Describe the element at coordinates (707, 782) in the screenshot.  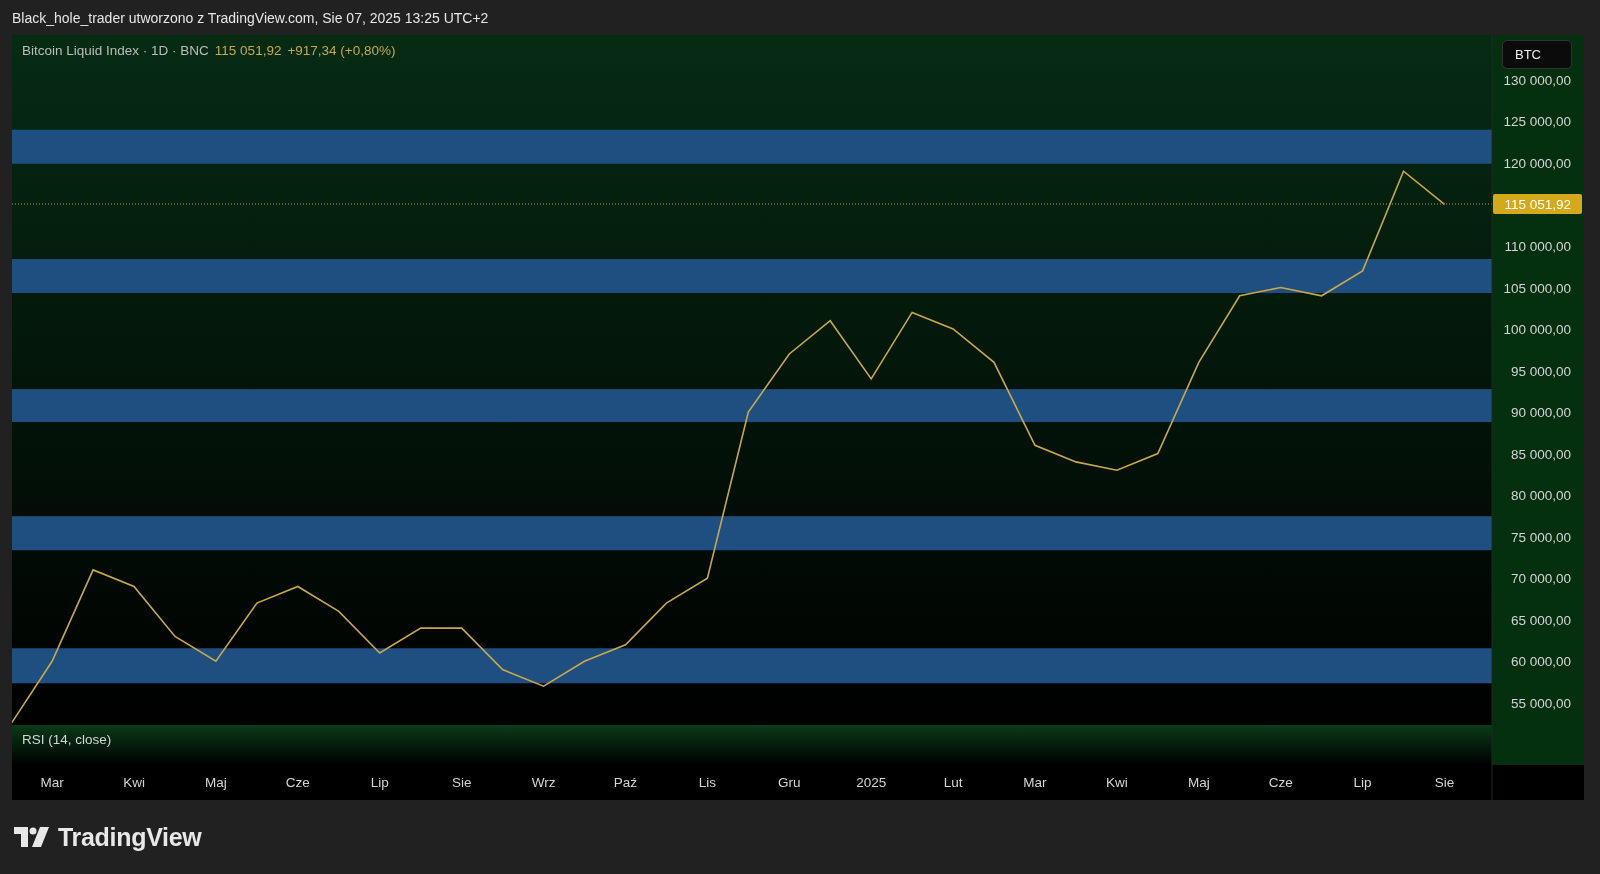
I see `axis-label: Lis` at that location.